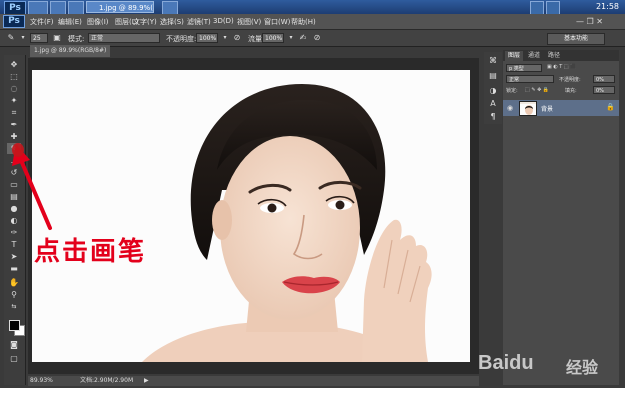  What do you see at coordinates (582, 367) in the screenshot?
I see `baidu-jingyan-text: 经验` at bounding box center [582, 367].